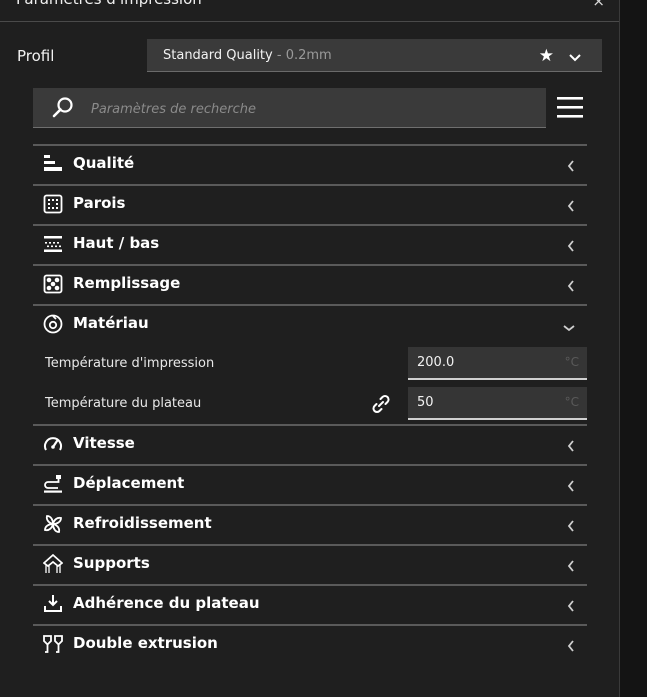 This screenshot has width=647, height=697. What do you see at coordinates (598, 5) in the screenshot?
I see `close-icon: ×` at bounding box center [598, 5].